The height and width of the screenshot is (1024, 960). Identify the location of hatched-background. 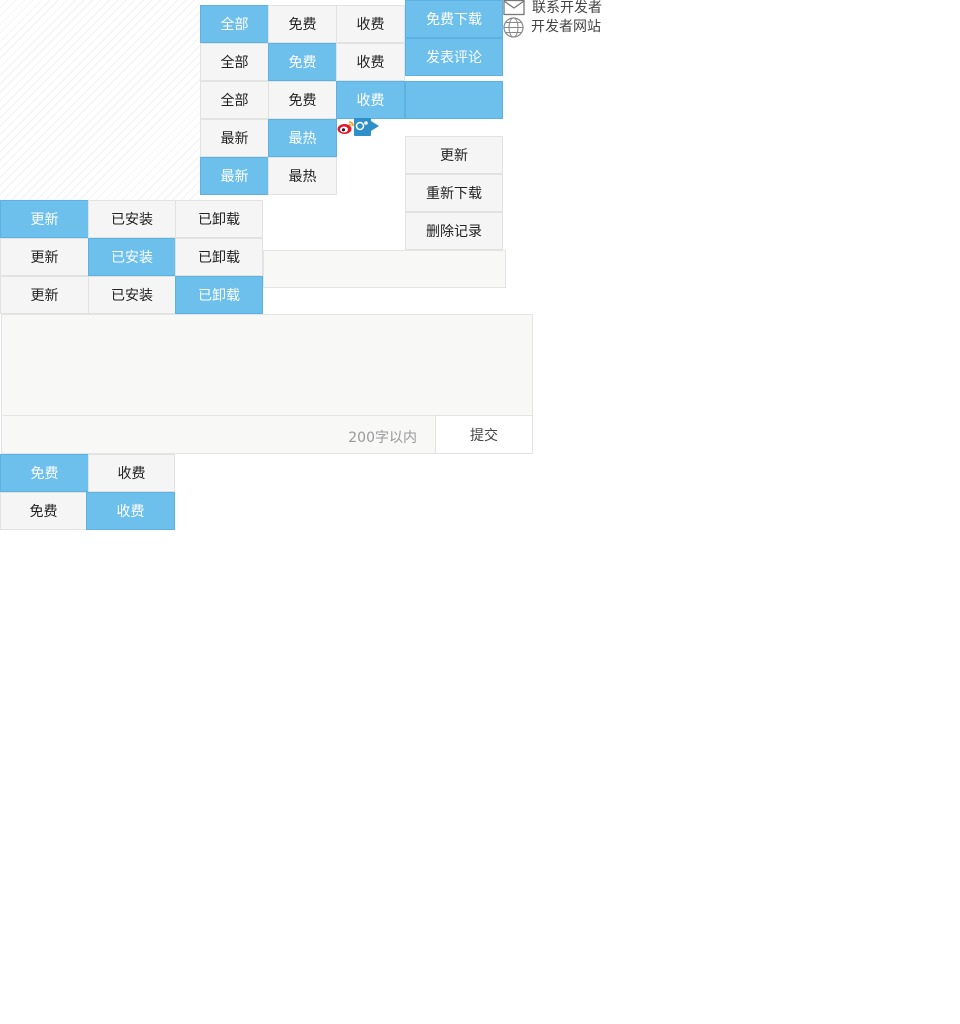
(100, 100).